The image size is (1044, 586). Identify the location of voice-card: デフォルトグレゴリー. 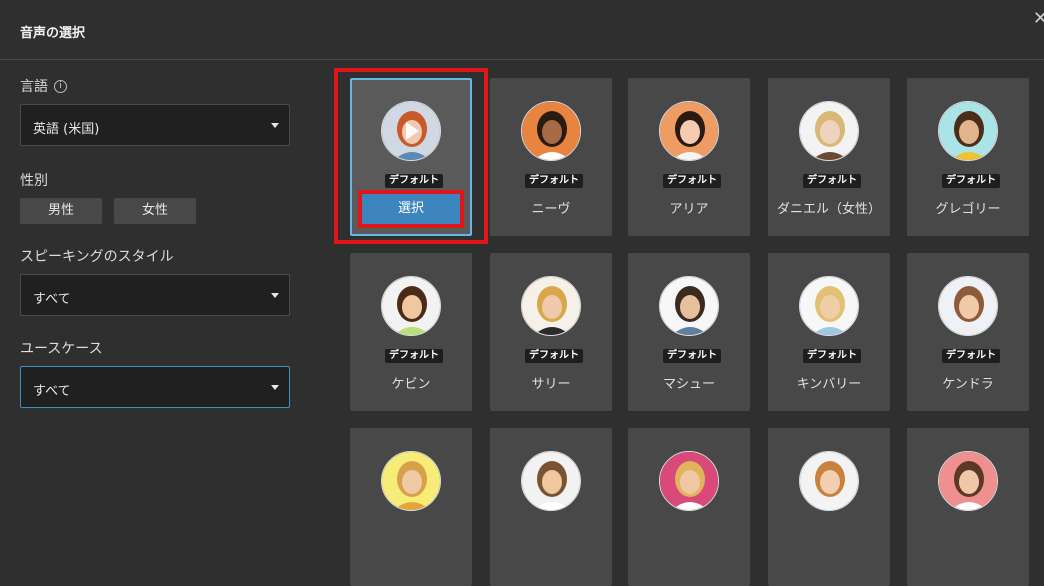
(968, 157).